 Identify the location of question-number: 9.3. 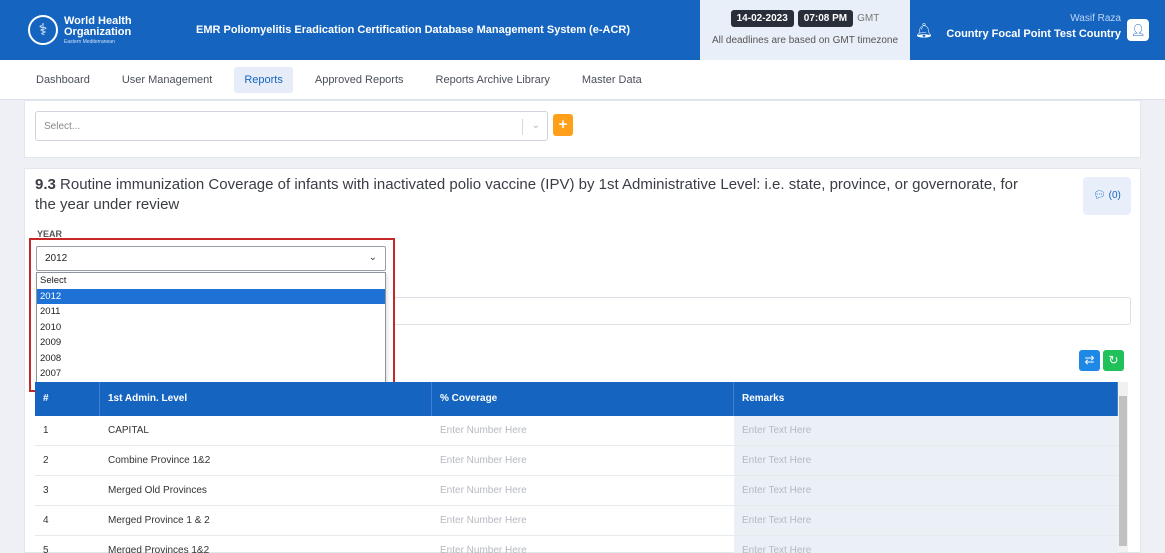
(45, 184).